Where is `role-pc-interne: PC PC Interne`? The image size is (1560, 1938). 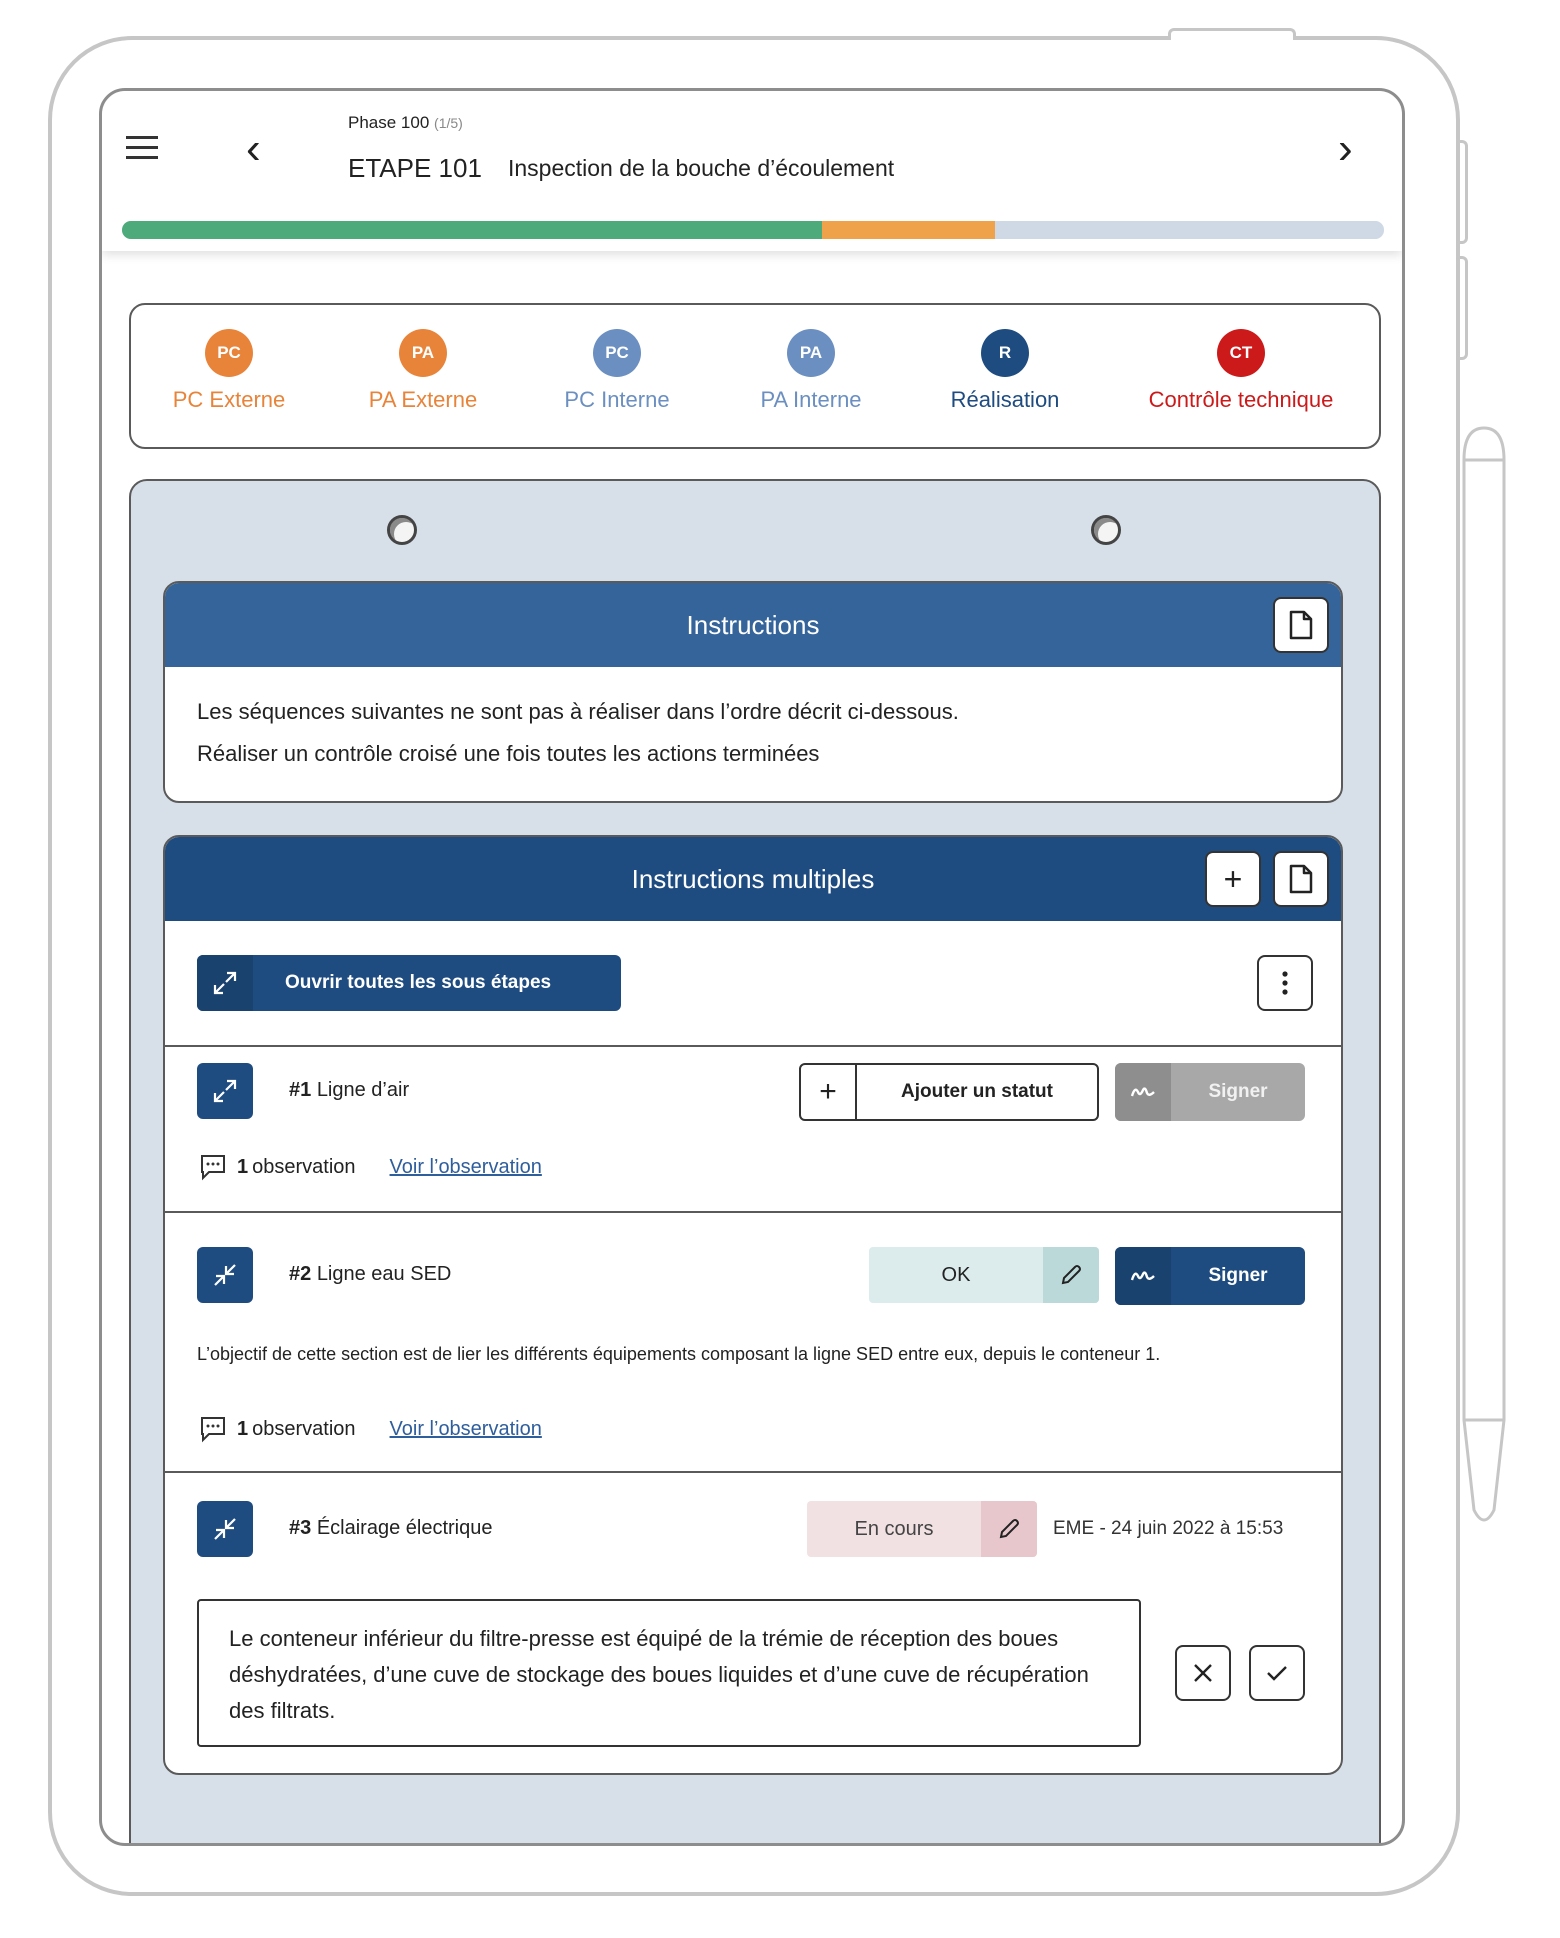 role-pc-interne: PC PC Interne is located at coordinates (617, 371).